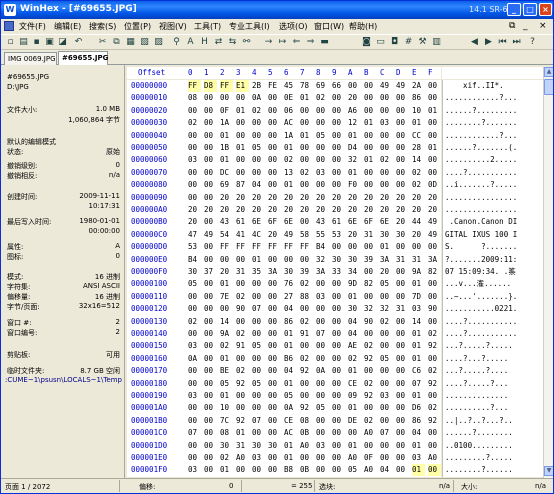  I want to click on hex-byte: B8, so click(290, 470).